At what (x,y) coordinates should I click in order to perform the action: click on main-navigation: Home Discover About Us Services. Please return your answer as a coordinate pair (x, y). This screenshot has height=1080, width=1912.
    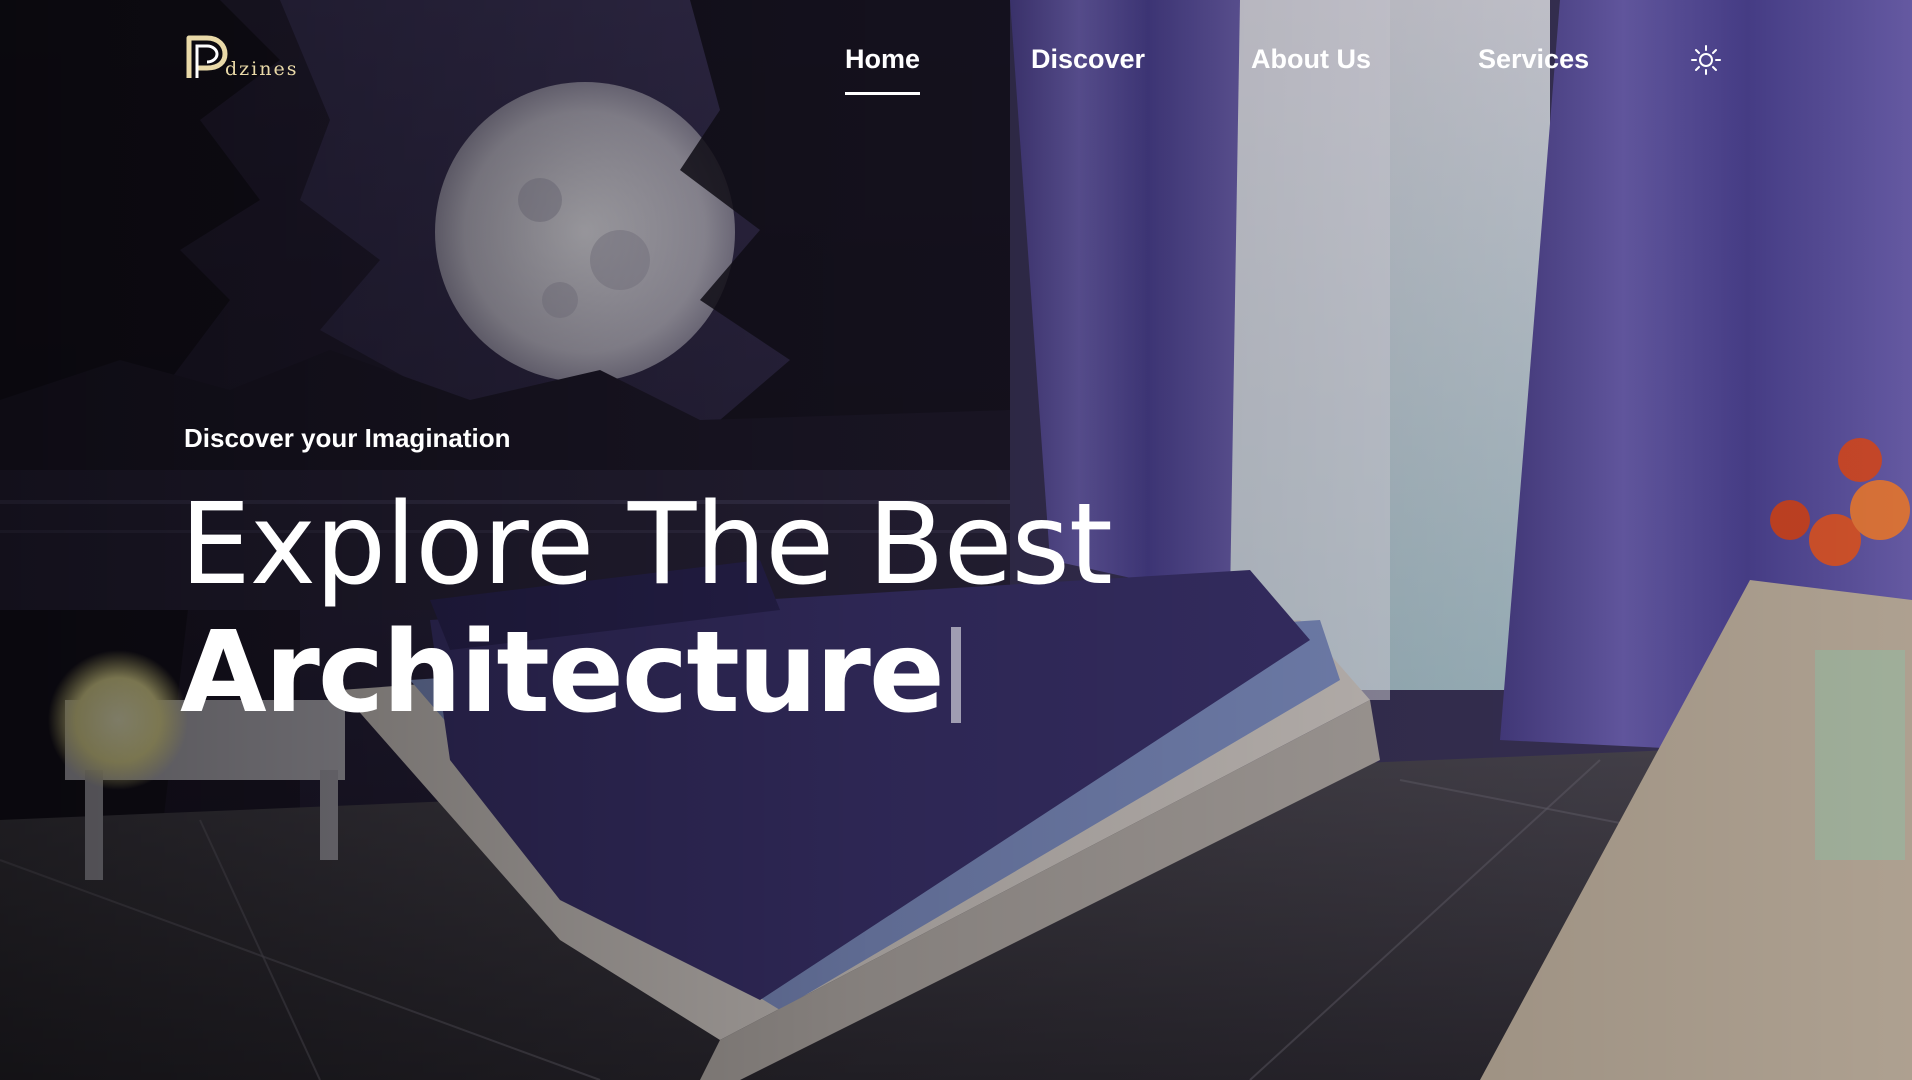
    Looking at the image, I should click on (956, 69).